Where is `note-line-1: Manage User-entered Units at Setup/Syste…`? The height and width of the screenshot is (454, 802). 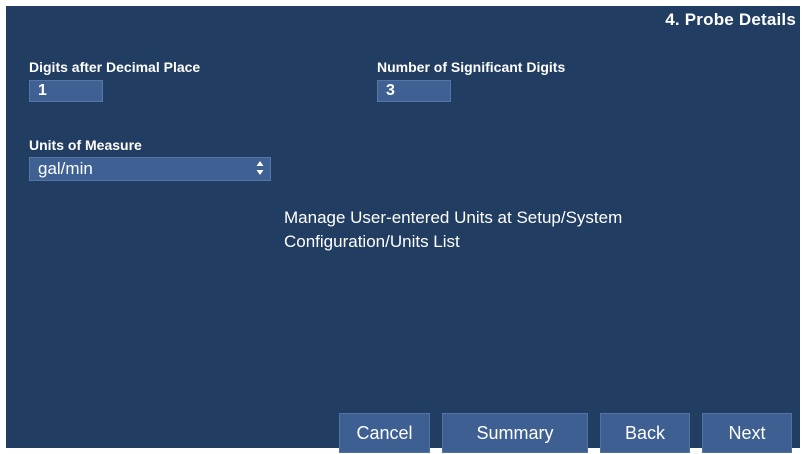 note-line-1: Manage User-entered Units at Setup/Syste… is located at coordinates (453, 217).